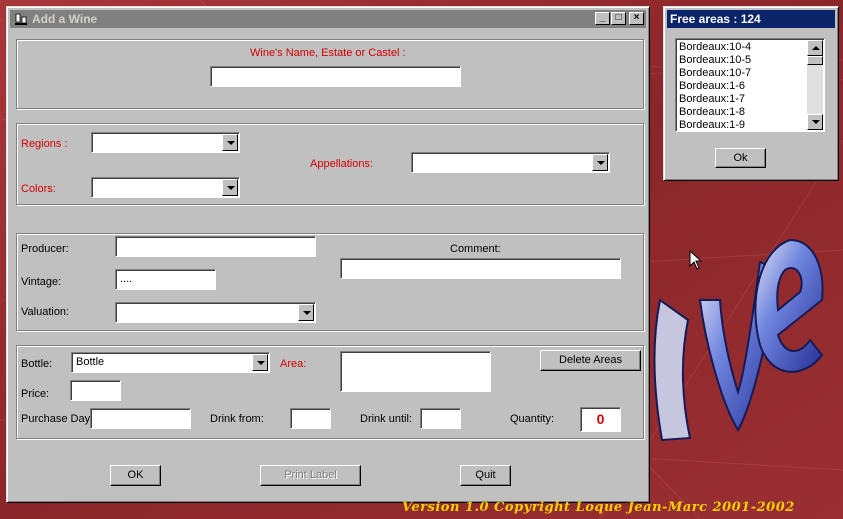  What do you see at coordinates (440, 418) in the screenshot?
I see `drink-until-input` at bounding box center [440, 418].